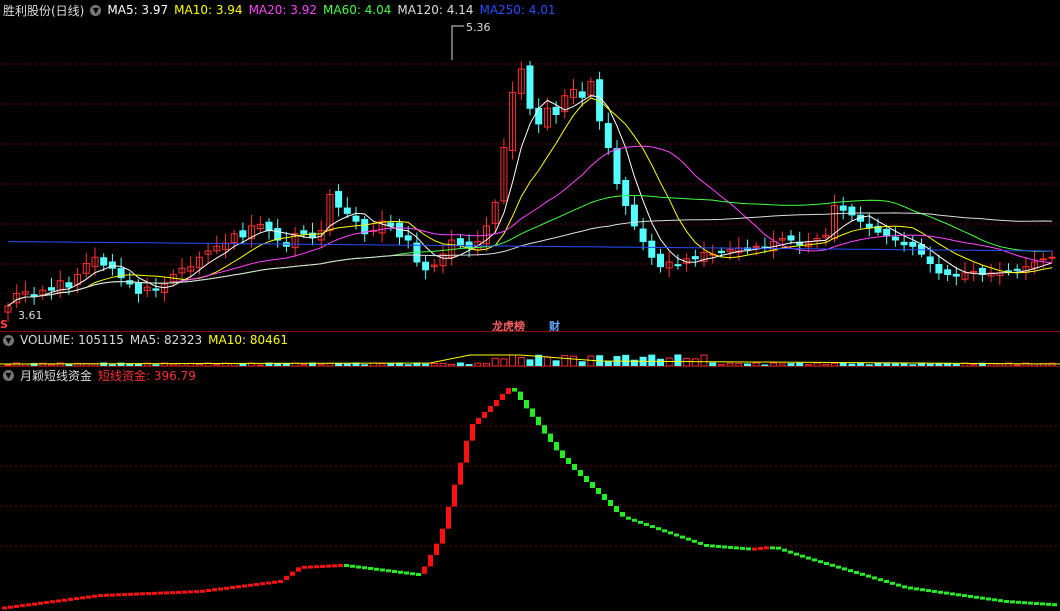 This screenshot has height=611, width=1060. Describe the element at coordinates (554, 324) in the screenshot. I see `event-marker-finance: 财` at that location.